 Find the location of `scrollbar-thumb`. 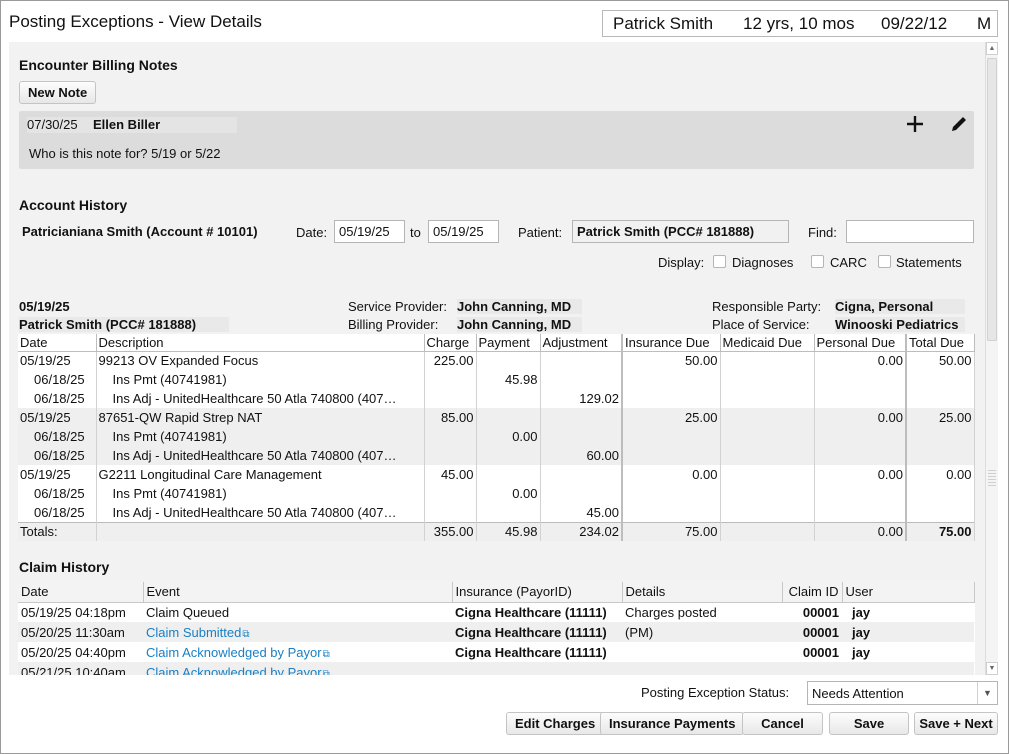

scrollbar-thumb is located at coordinates (992, 199).